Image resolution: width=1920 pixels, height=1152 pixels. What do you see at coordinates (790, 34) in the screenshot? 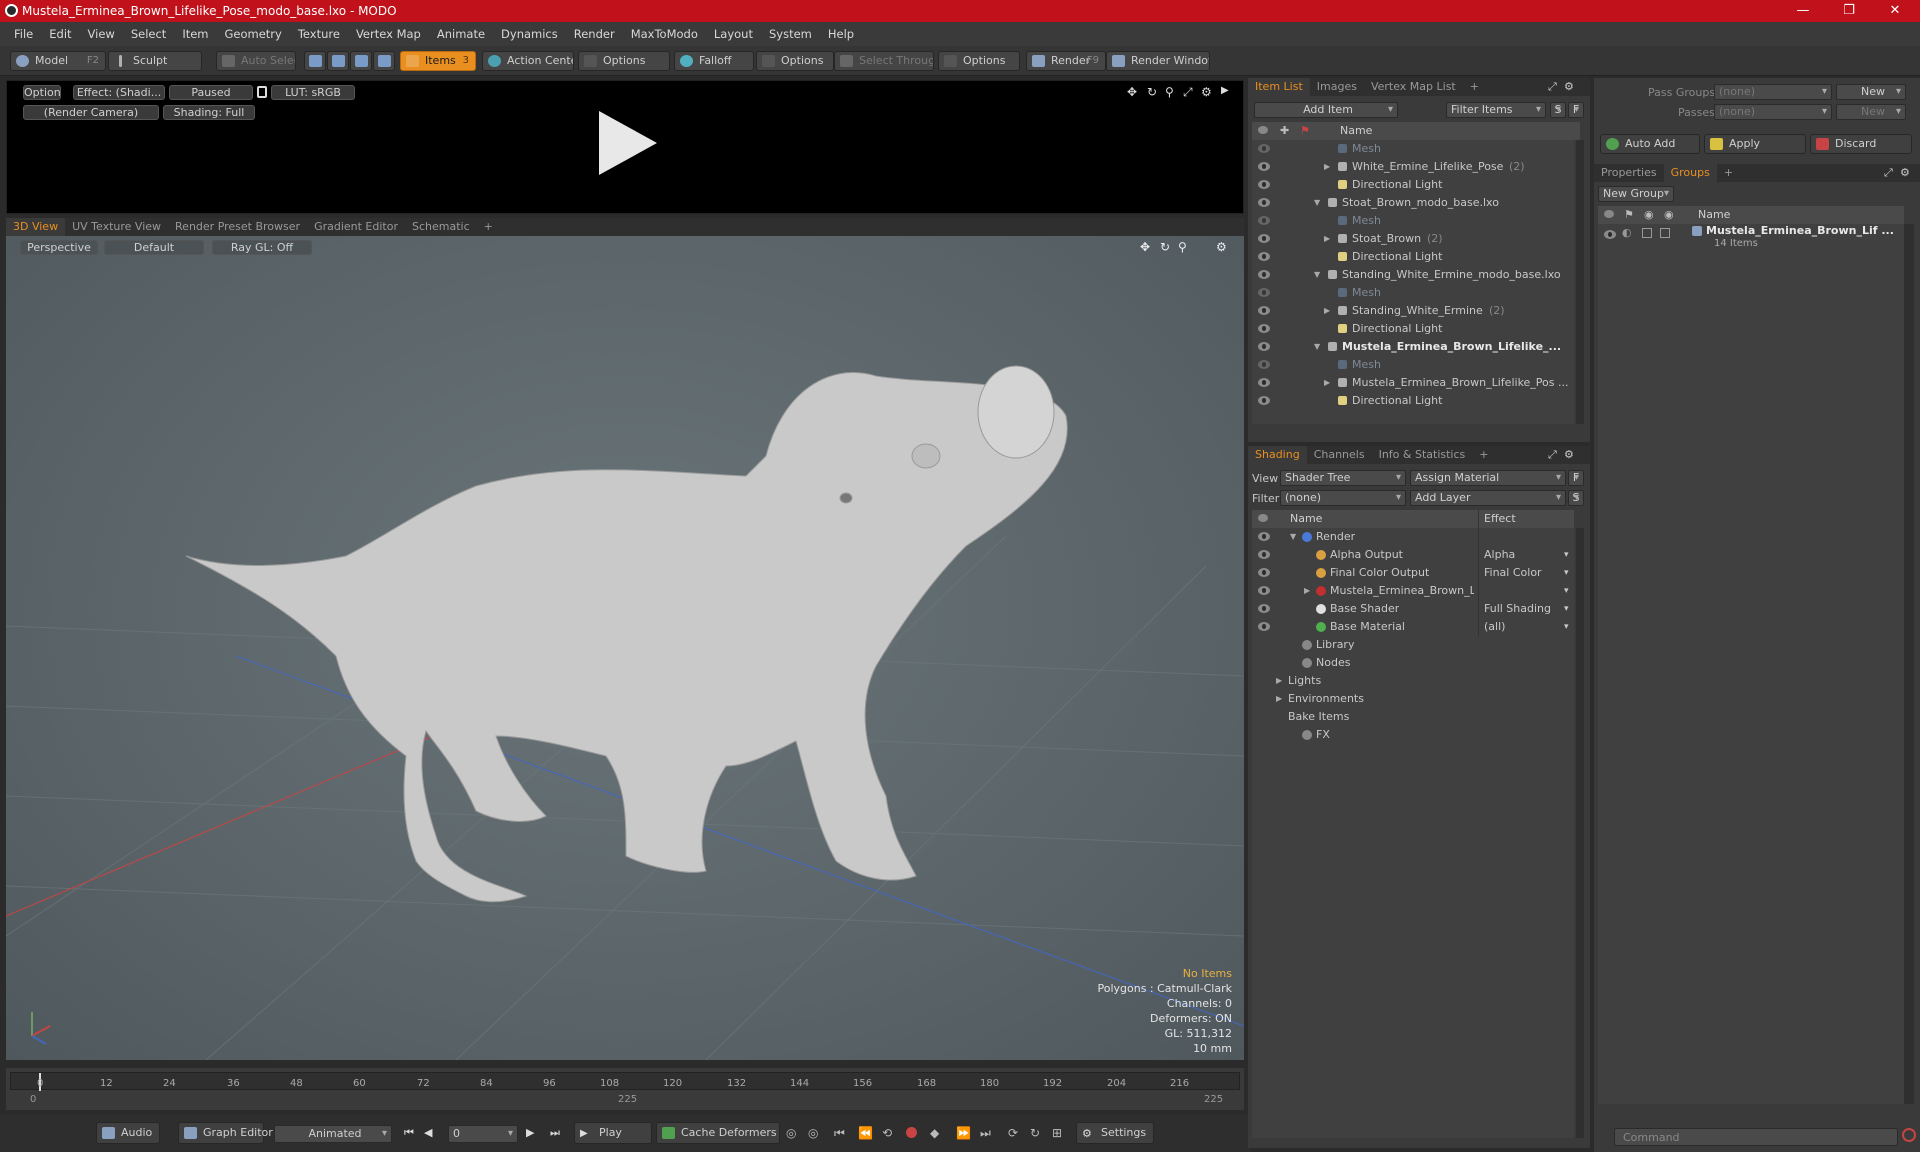
I see `menu-system: System` at bounding box center [790, 34].